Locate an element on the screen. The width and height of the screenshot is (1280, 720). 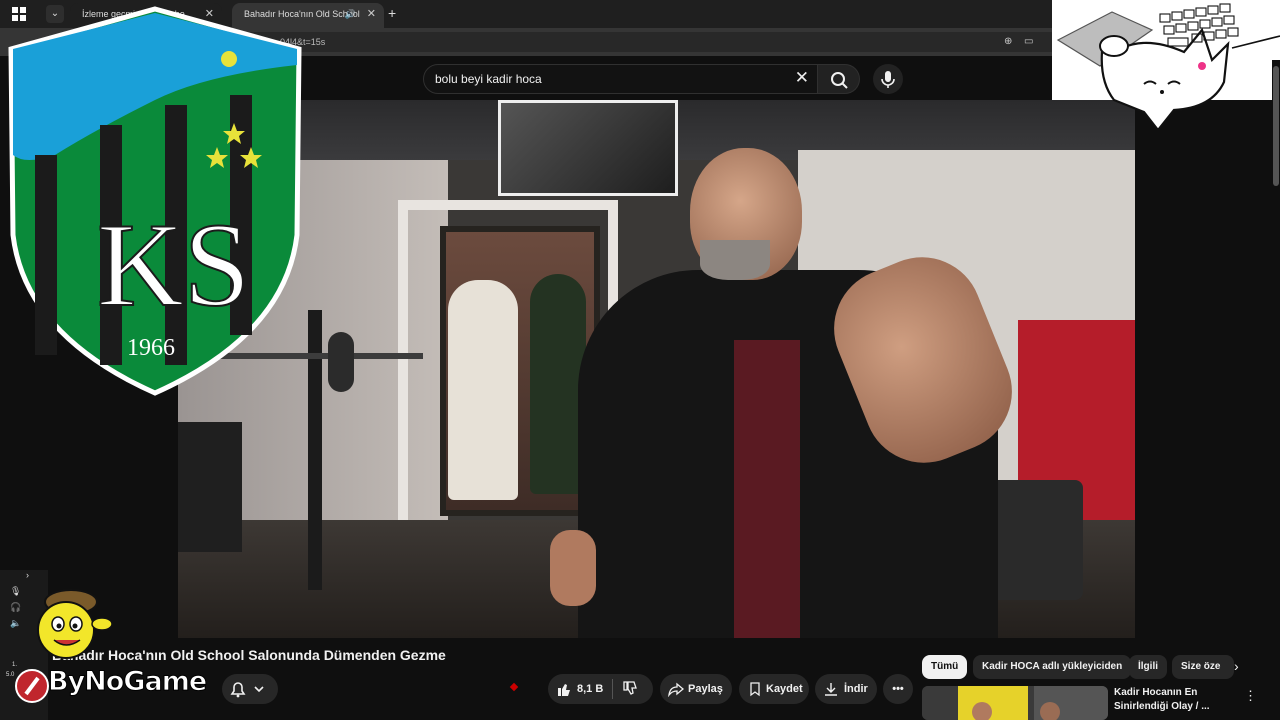
thumbnail-image is located at coordinates (1015, 703).